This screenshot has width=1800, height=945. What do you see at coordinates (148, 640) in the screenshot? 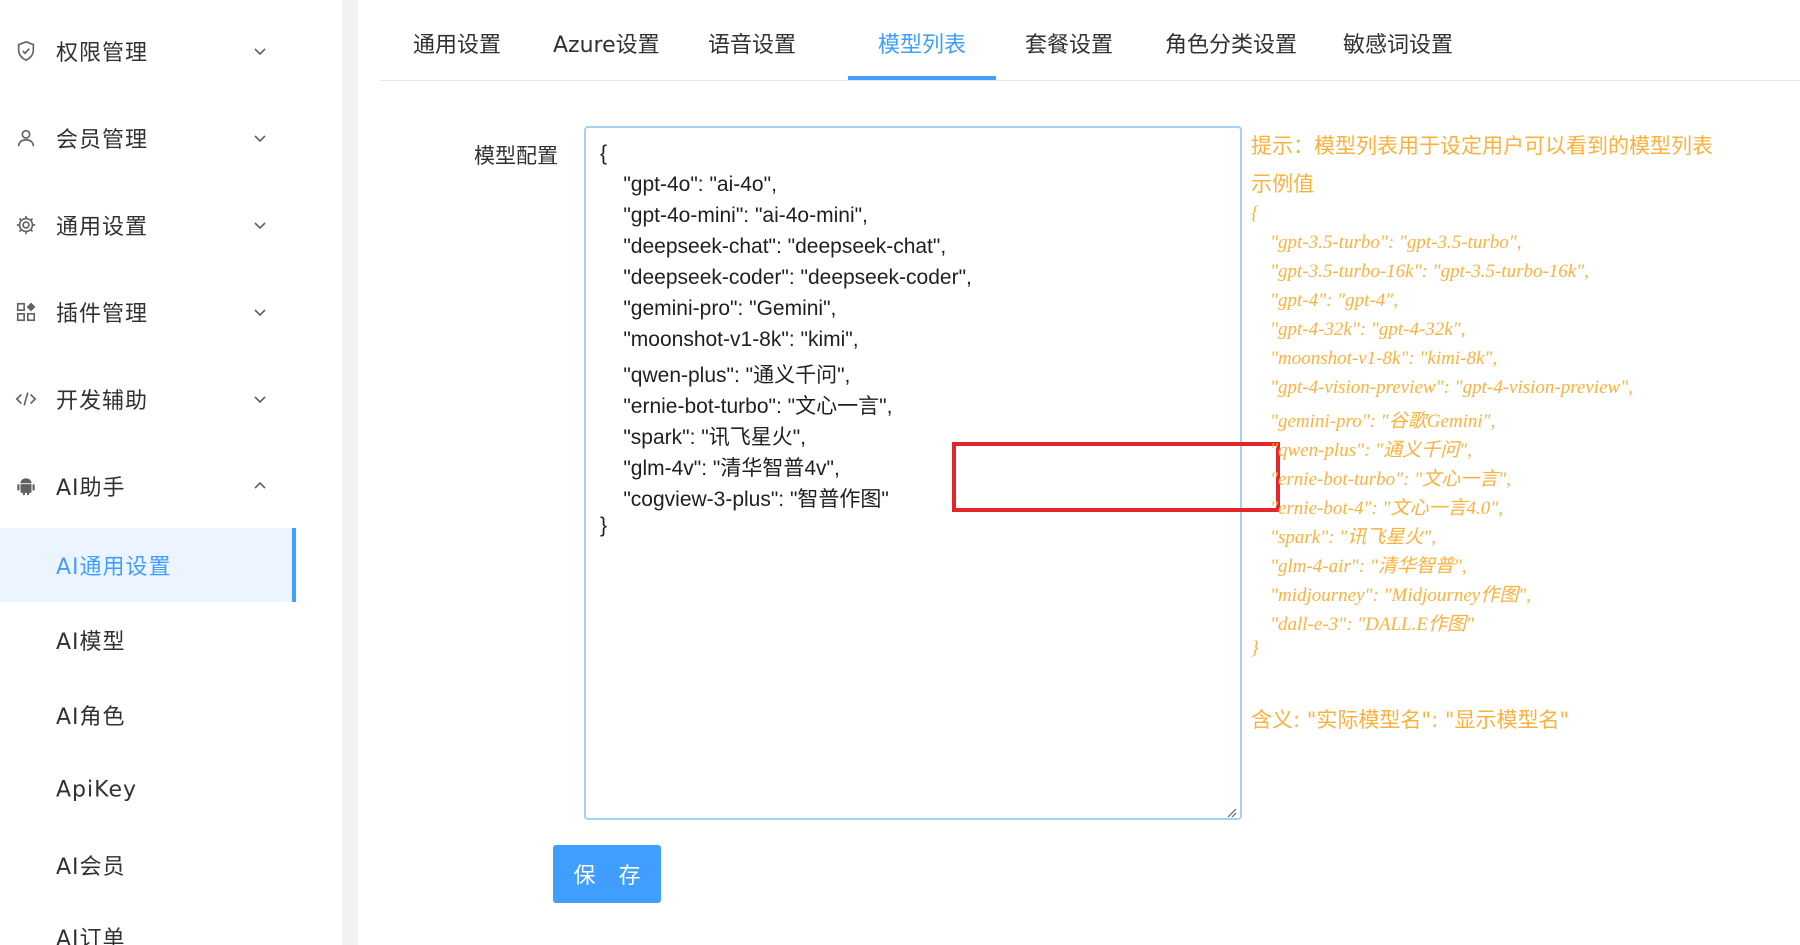
I see `sidebar-subitem-ai-models: AI模型` at bounding box center [148, 640].